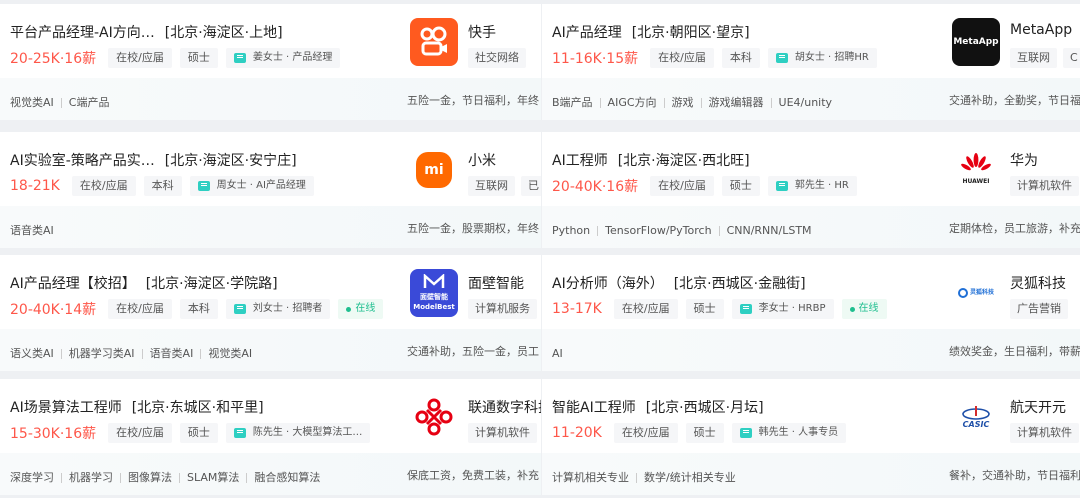 This screenshot has height=498, width=1080. Describe the element at coordinates (739, 284) in the screenshot. I see `job-location: [北京·西城区·金融街]` at that location.